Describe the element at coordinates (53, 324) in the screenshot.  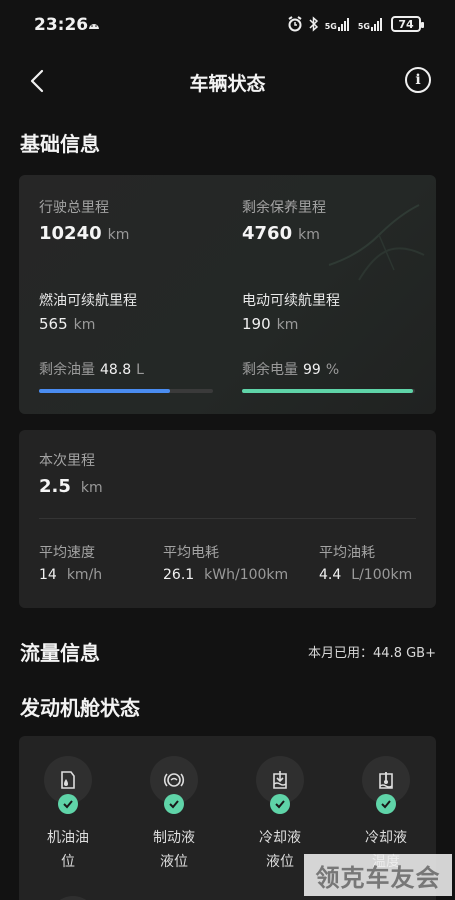
I see `fuel-range-value: 565` at that location.